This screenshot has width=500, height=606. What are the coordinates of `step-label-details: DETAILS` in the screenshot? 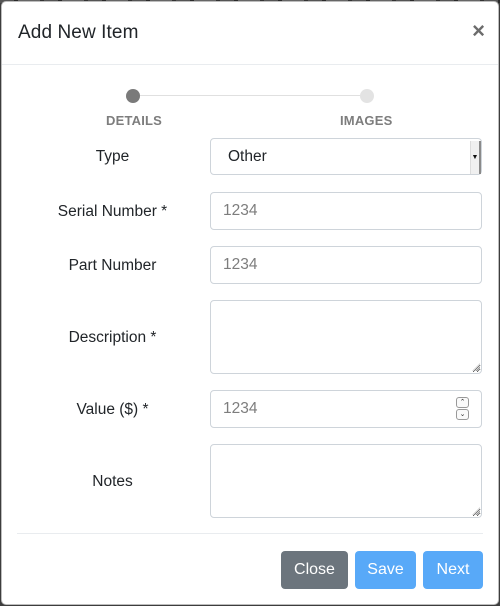 It's located at (134, 120).